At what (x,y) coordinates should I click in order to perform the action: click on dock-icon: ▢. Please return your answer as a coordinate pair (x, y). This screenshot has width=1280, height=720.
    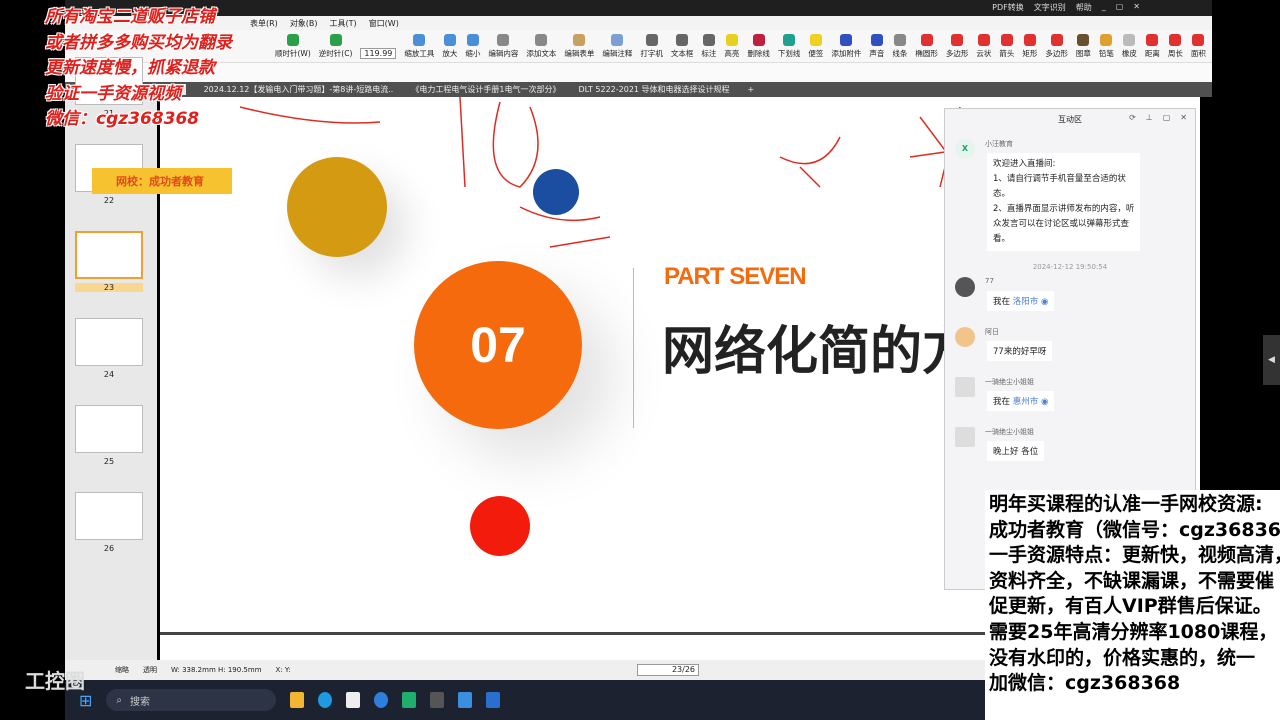
    Looking at the image, I should click on (1167, 117).